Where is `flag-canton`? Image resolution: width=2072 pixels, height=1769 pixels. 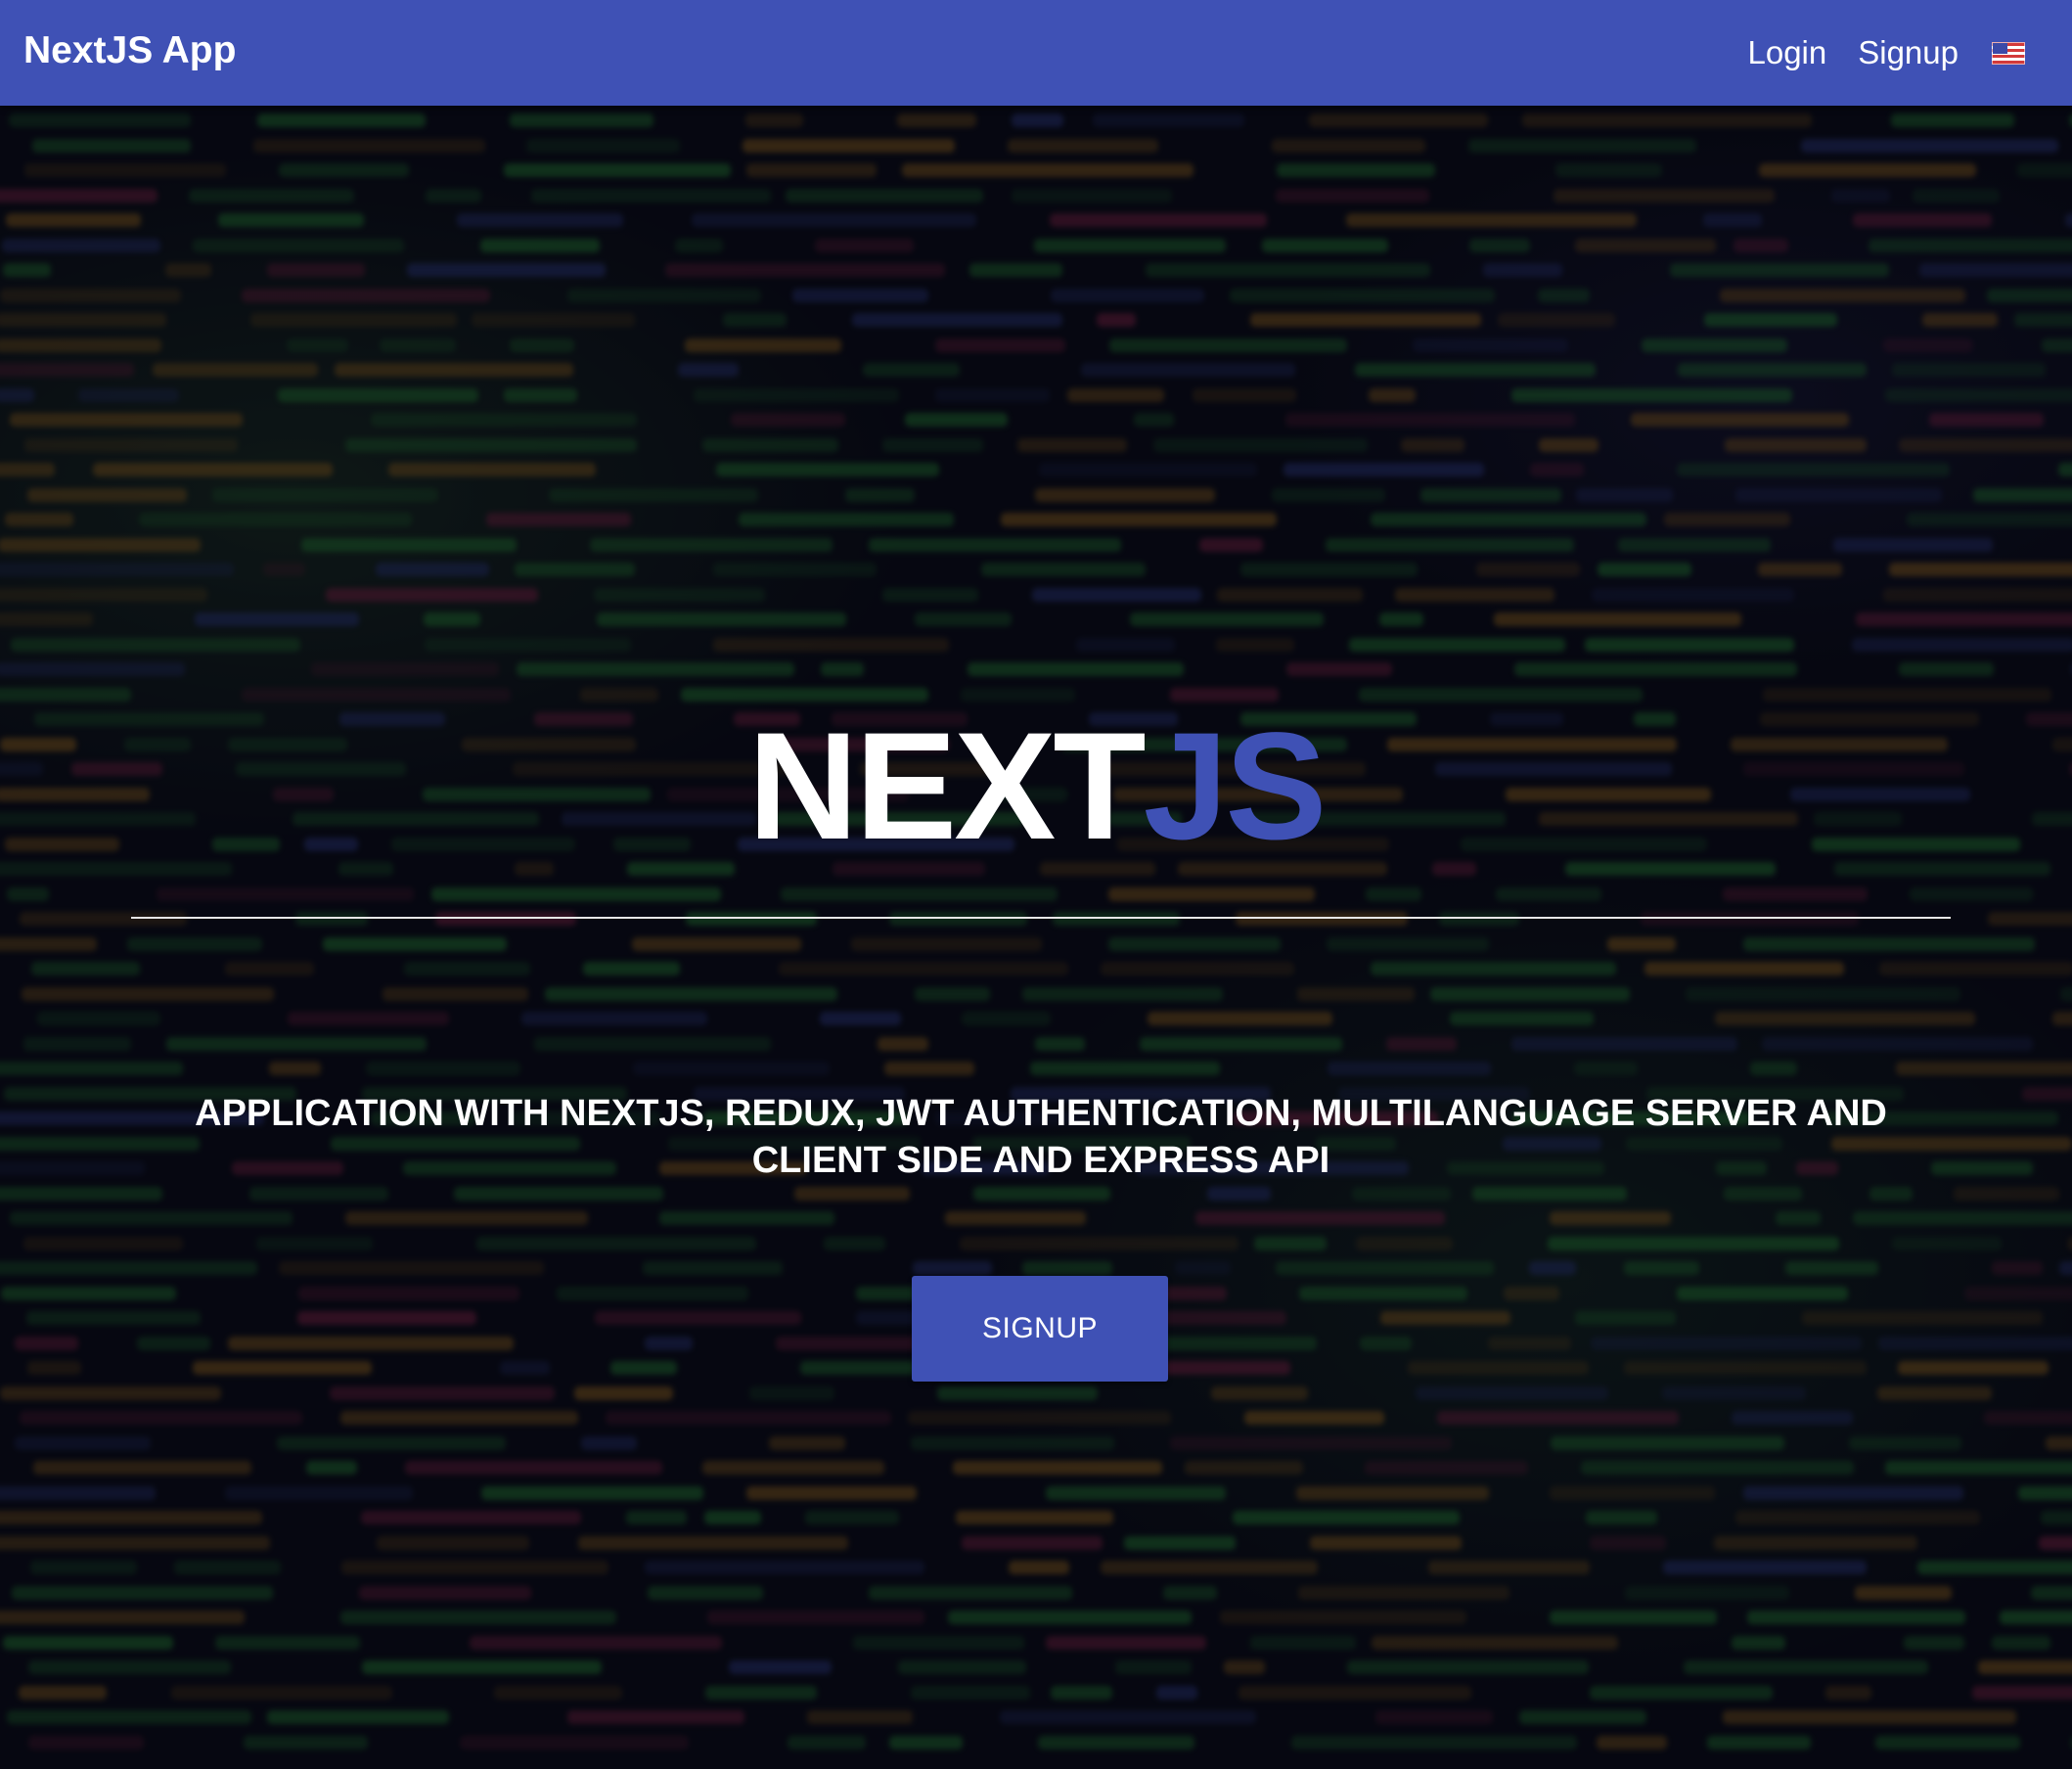
flag-canton is located at coordinates (2000, 48).